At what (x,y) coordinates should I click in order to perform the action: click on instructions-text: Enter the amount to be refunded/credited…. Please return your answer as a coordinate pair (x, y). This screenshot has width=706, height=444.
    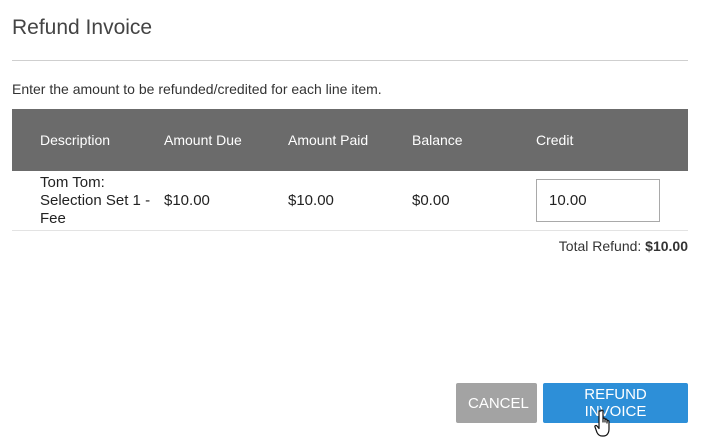
    Looking at the image, I should click on (197, 89).